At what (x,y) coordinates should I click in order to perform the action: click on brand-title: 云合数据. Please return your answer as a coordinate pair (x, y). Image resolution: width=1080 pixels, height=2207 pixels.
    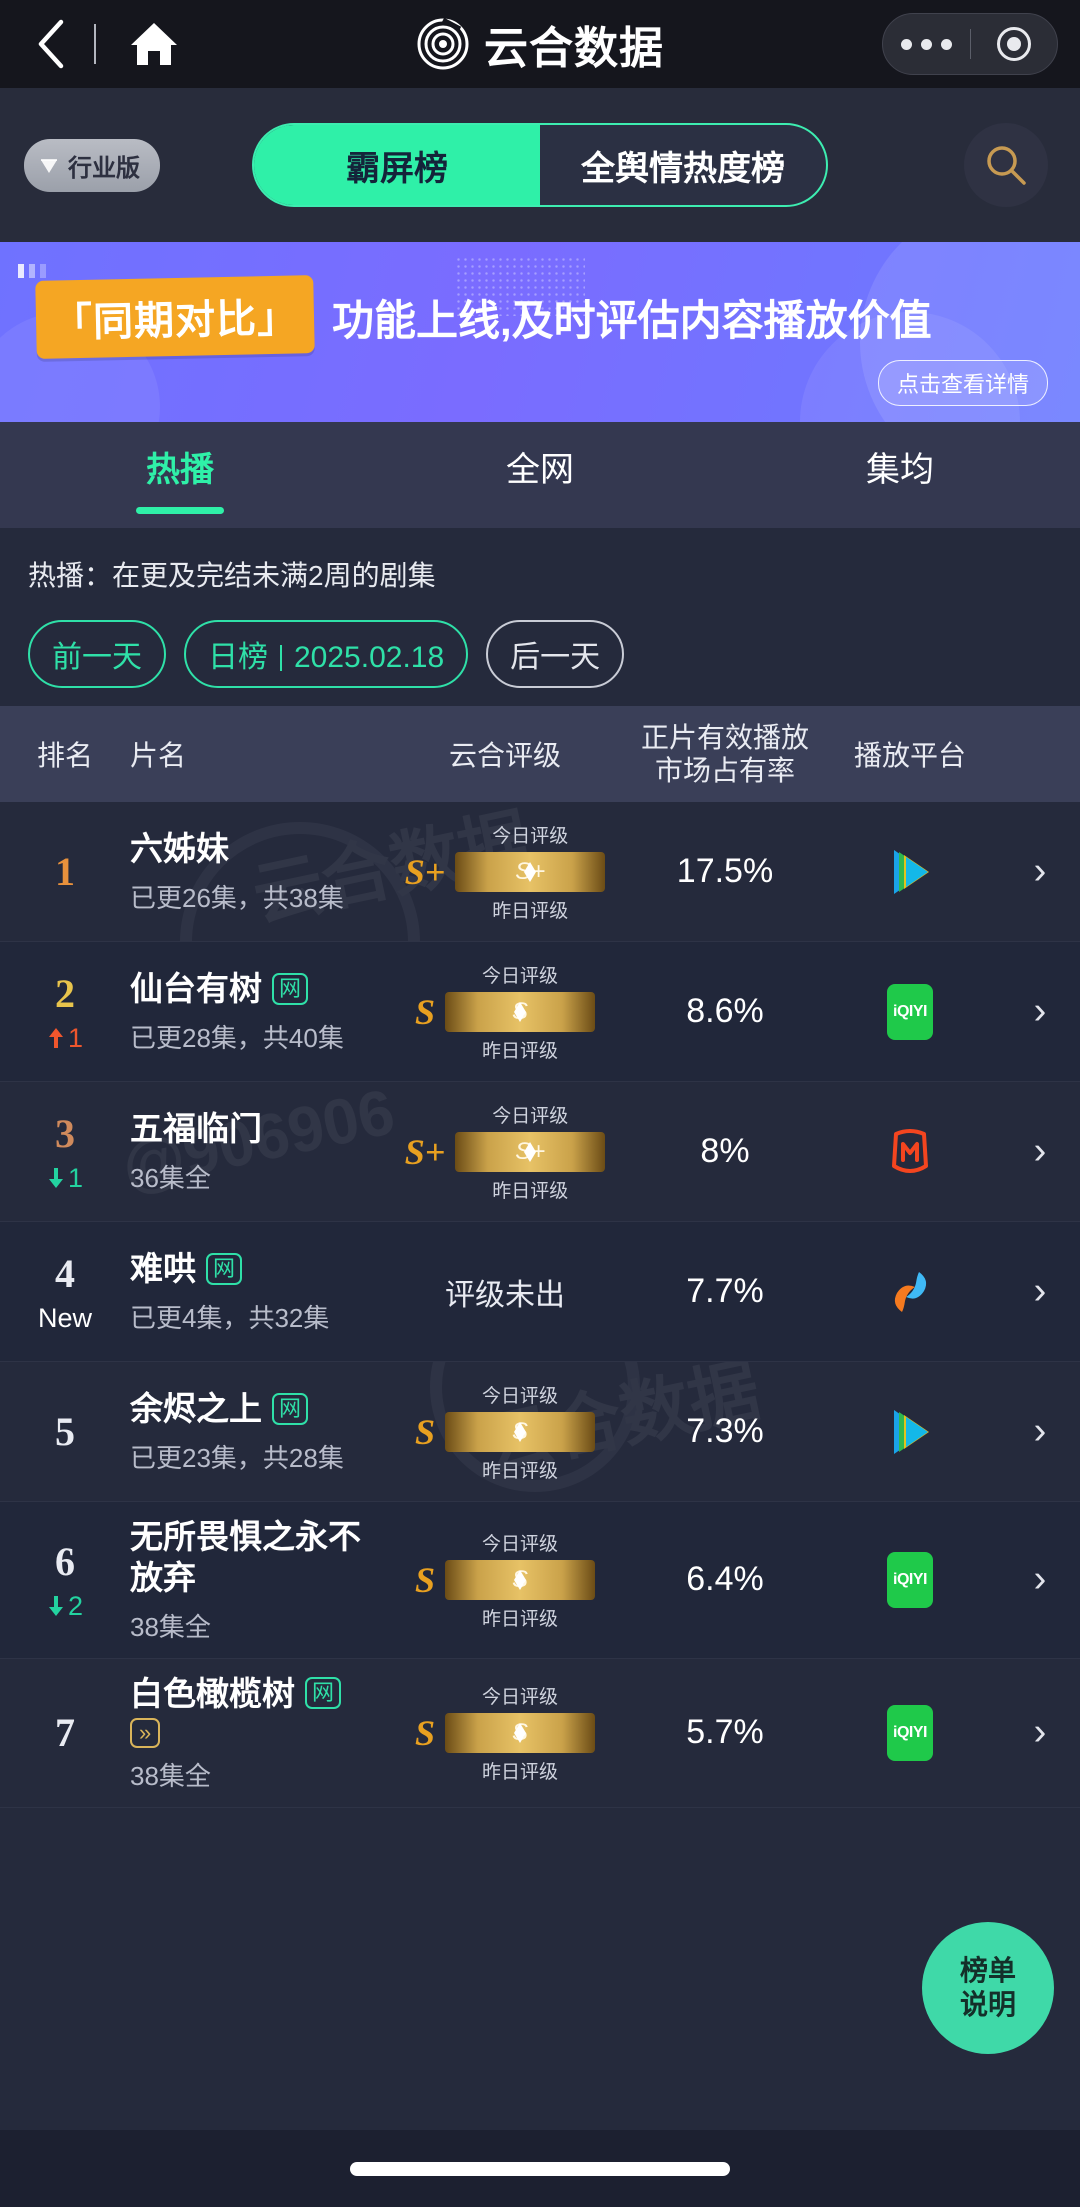
    Looking at the image, I should click on (574, 48).